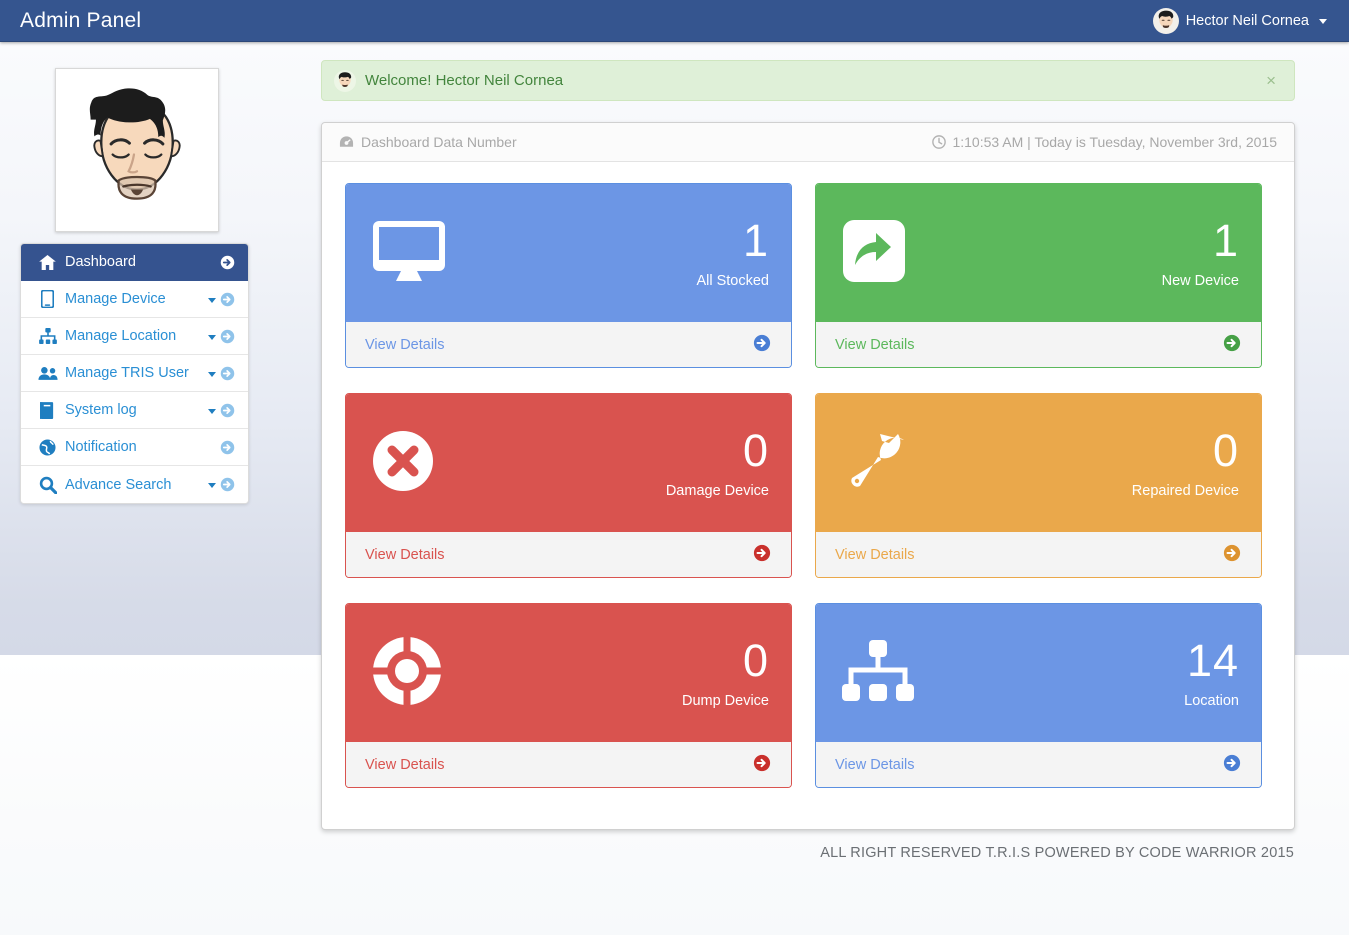 The width and height of the screenshot is (1349, 935). I want to click on dashboard-gauge-icon, so click(346, 141).